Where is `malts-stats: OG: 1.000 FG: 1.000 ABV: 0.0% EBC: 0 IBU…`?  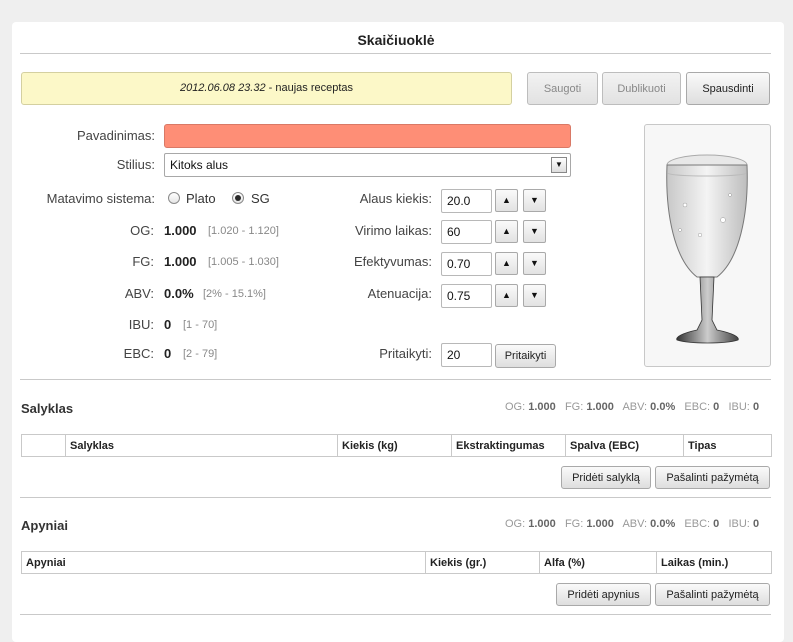
malts-stats: OG: 1.000 FG: 1.000 ABV: 0.0% EBC: 0 IBU… is located at coordinates (632, 407).